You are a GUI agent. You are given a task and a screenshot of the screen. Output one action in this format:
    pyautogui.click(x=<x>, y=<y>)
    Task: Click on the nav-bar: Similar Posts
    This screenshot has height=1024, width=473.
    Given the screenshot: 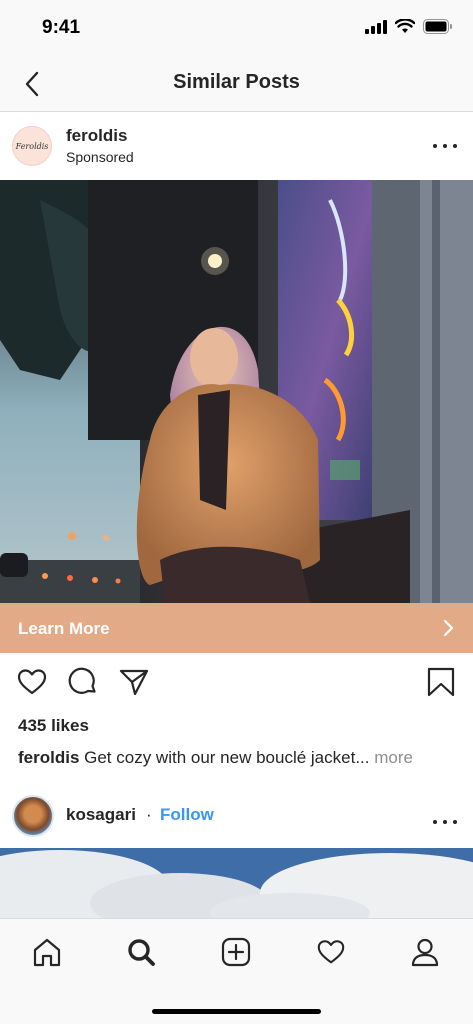 What is the action you would take?
    pyautogui.click(x=236, y=84)
    